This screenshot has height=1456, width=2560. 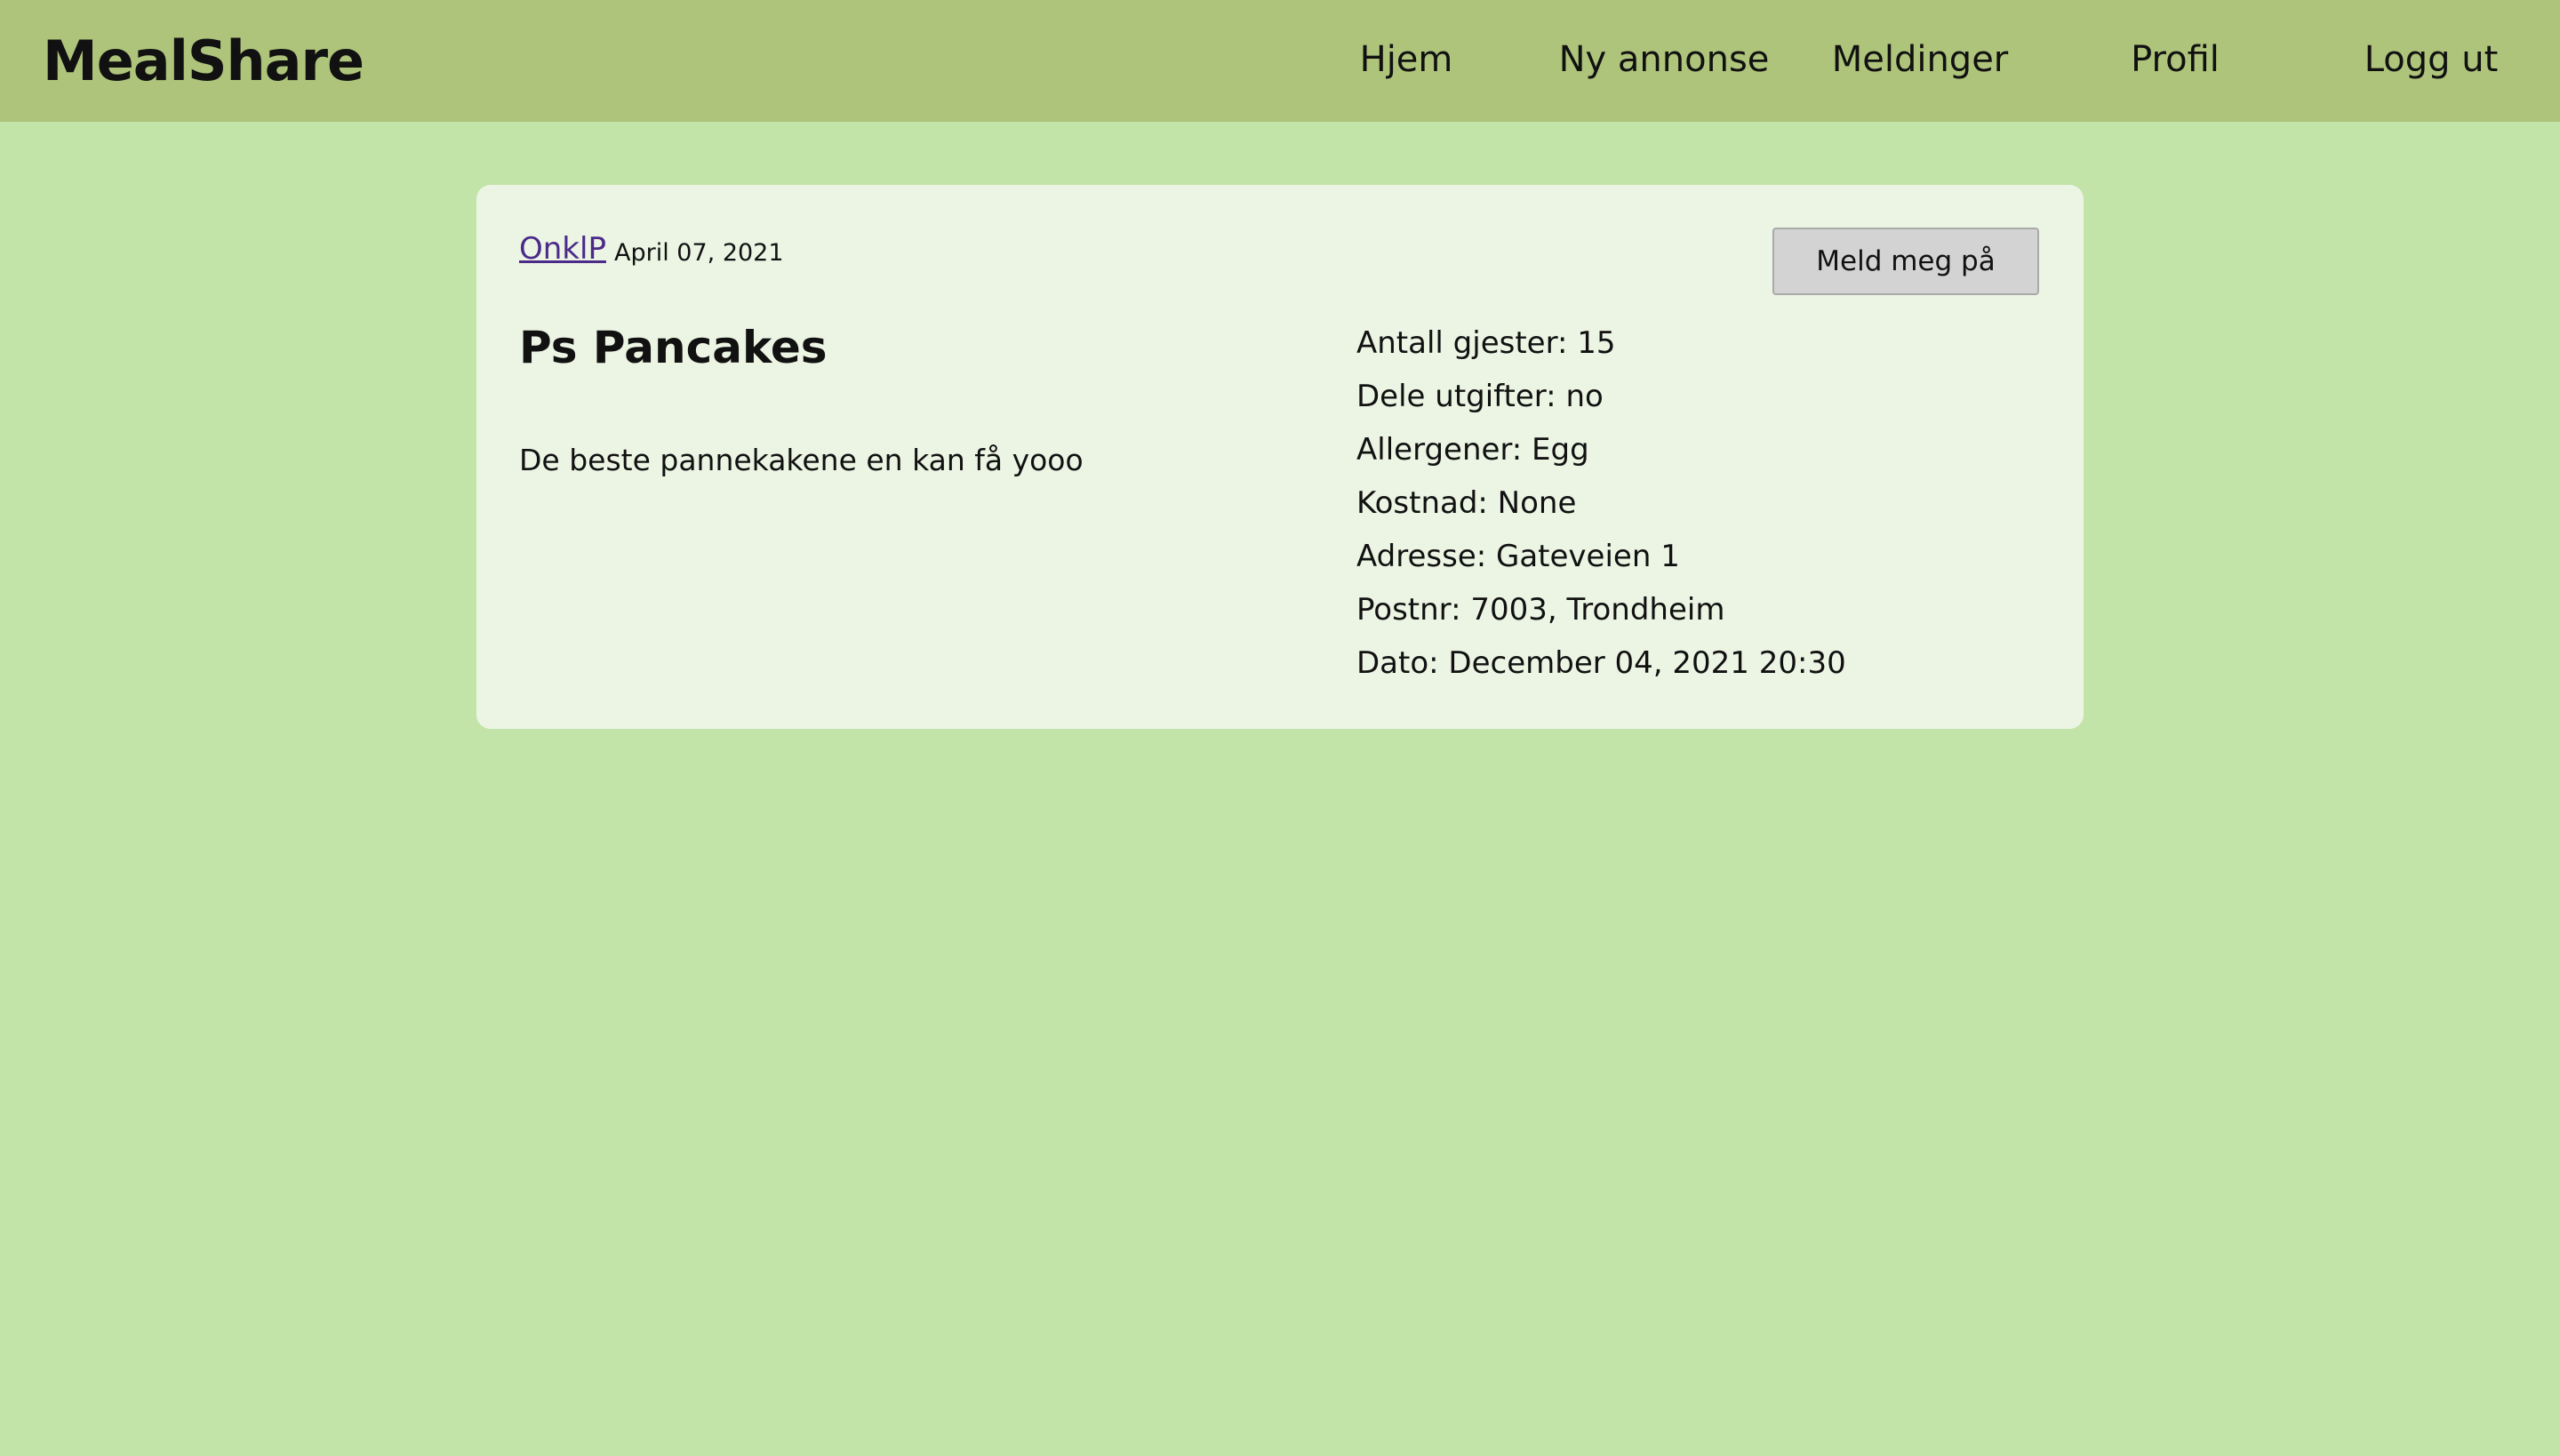 What do you see at coordinates (1920, 61) in the screenshot?
I see `nav-link-meldinger: Meldinger` at bounding box center [1920, 61].